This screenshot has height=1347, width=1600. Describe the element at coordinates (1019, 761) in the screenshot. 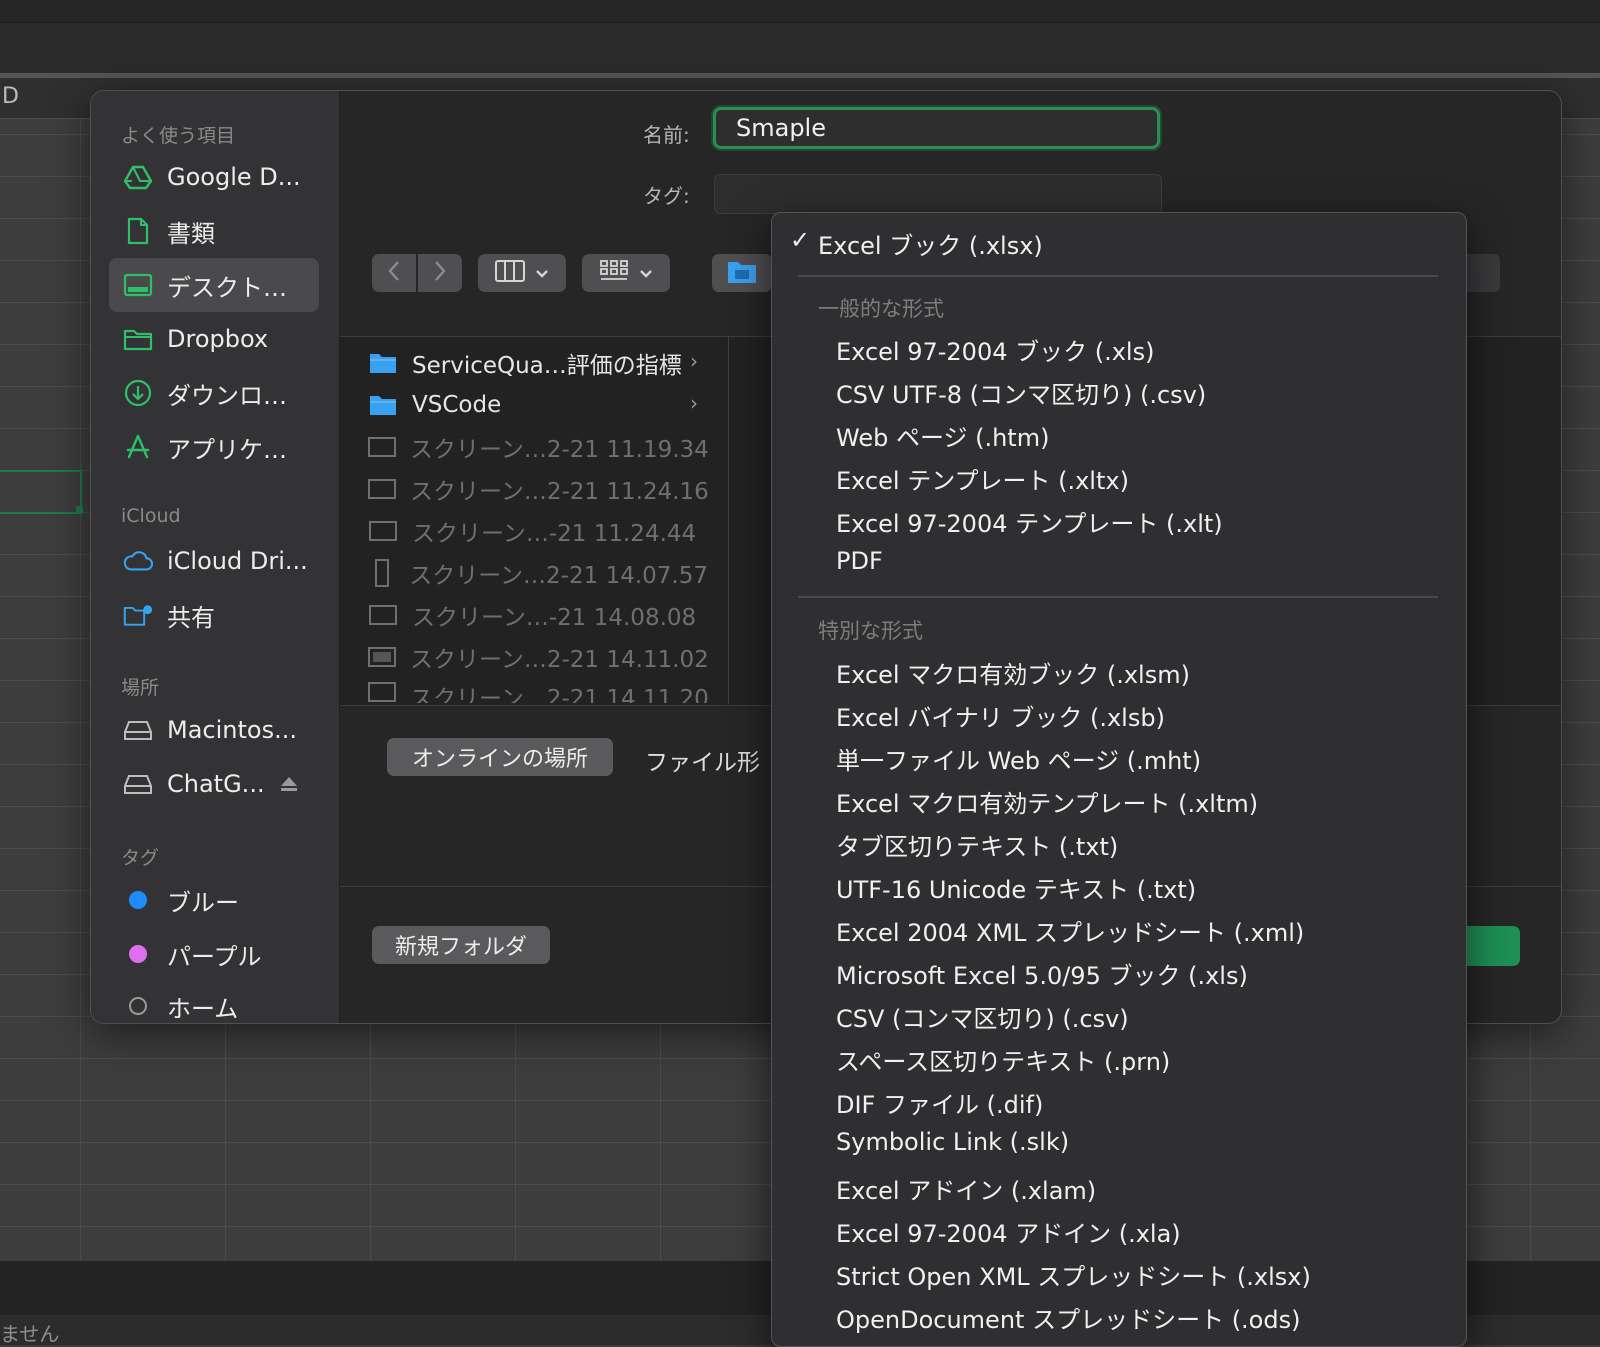

I see `menu-item-label: 単一ファイル Web ページ (.mht)` at that location.